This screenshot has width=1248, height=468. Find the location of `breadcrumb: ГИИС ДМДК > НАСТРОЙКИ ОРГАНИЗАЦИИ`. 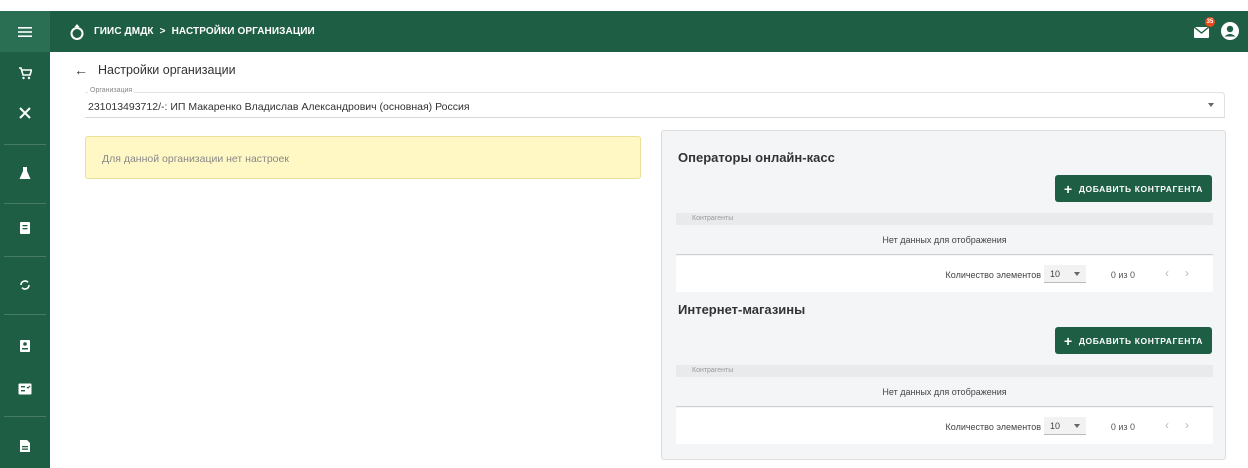

breadcrumb: ГИИС ДМДК > НАСТРОЙКИ ОРГАНИЗАЦИИ is located at coordinates (204, 31).